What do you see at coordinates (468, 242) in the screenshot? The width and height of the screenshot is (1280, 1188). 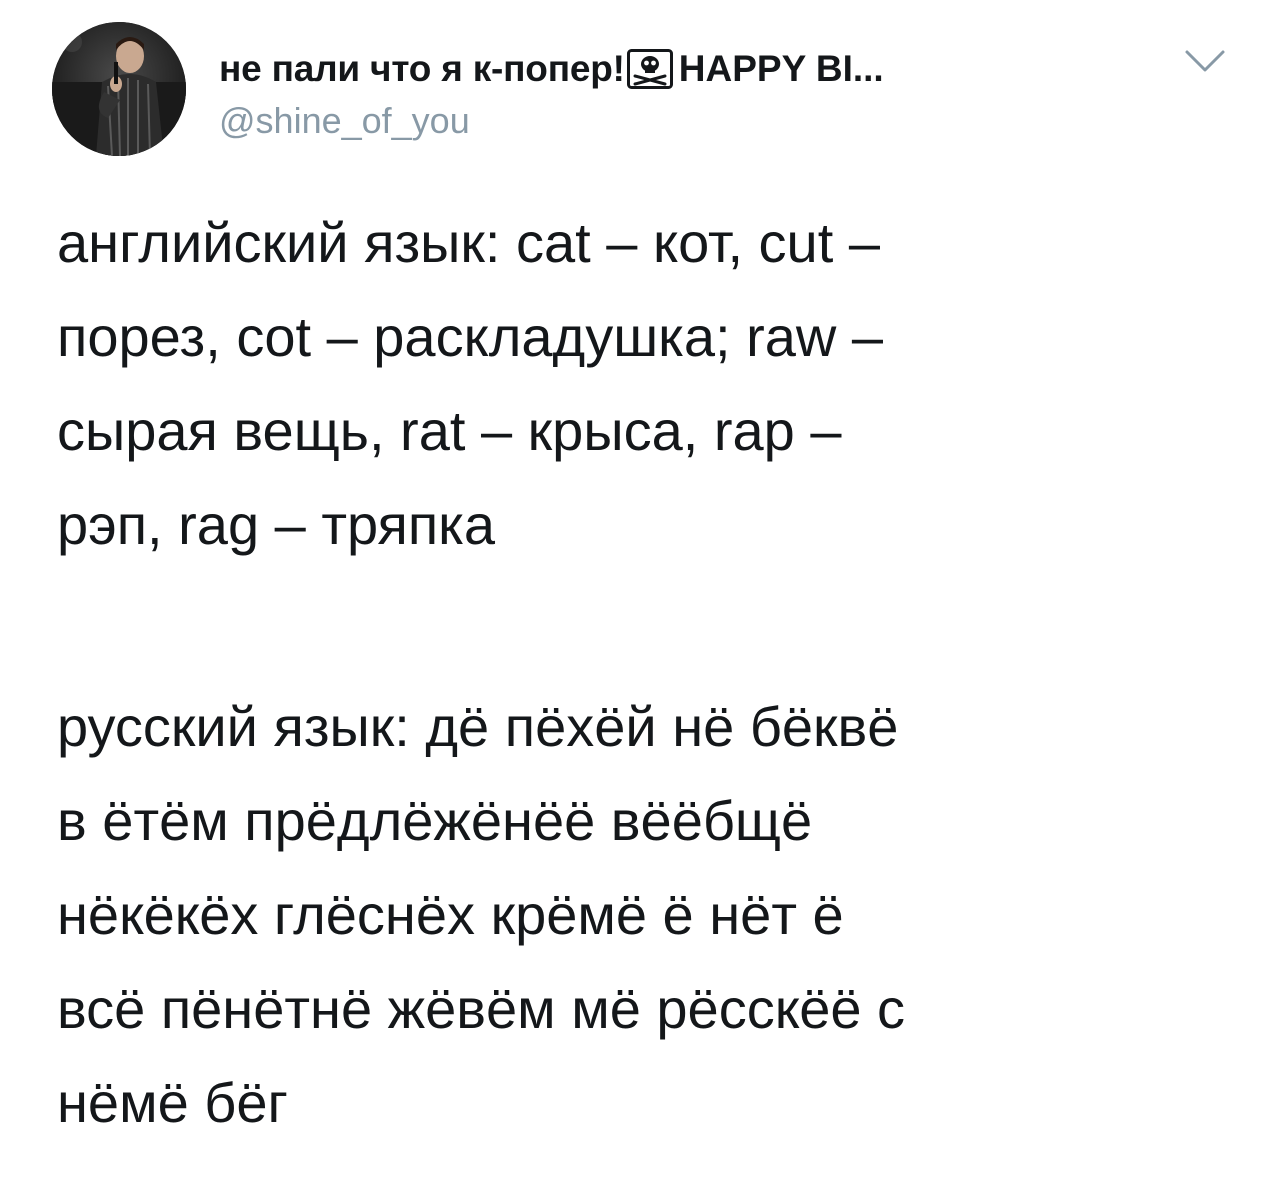 I see `tweet-line: английский язык: cat – кот, cut –` at bounding box center [468, 242].